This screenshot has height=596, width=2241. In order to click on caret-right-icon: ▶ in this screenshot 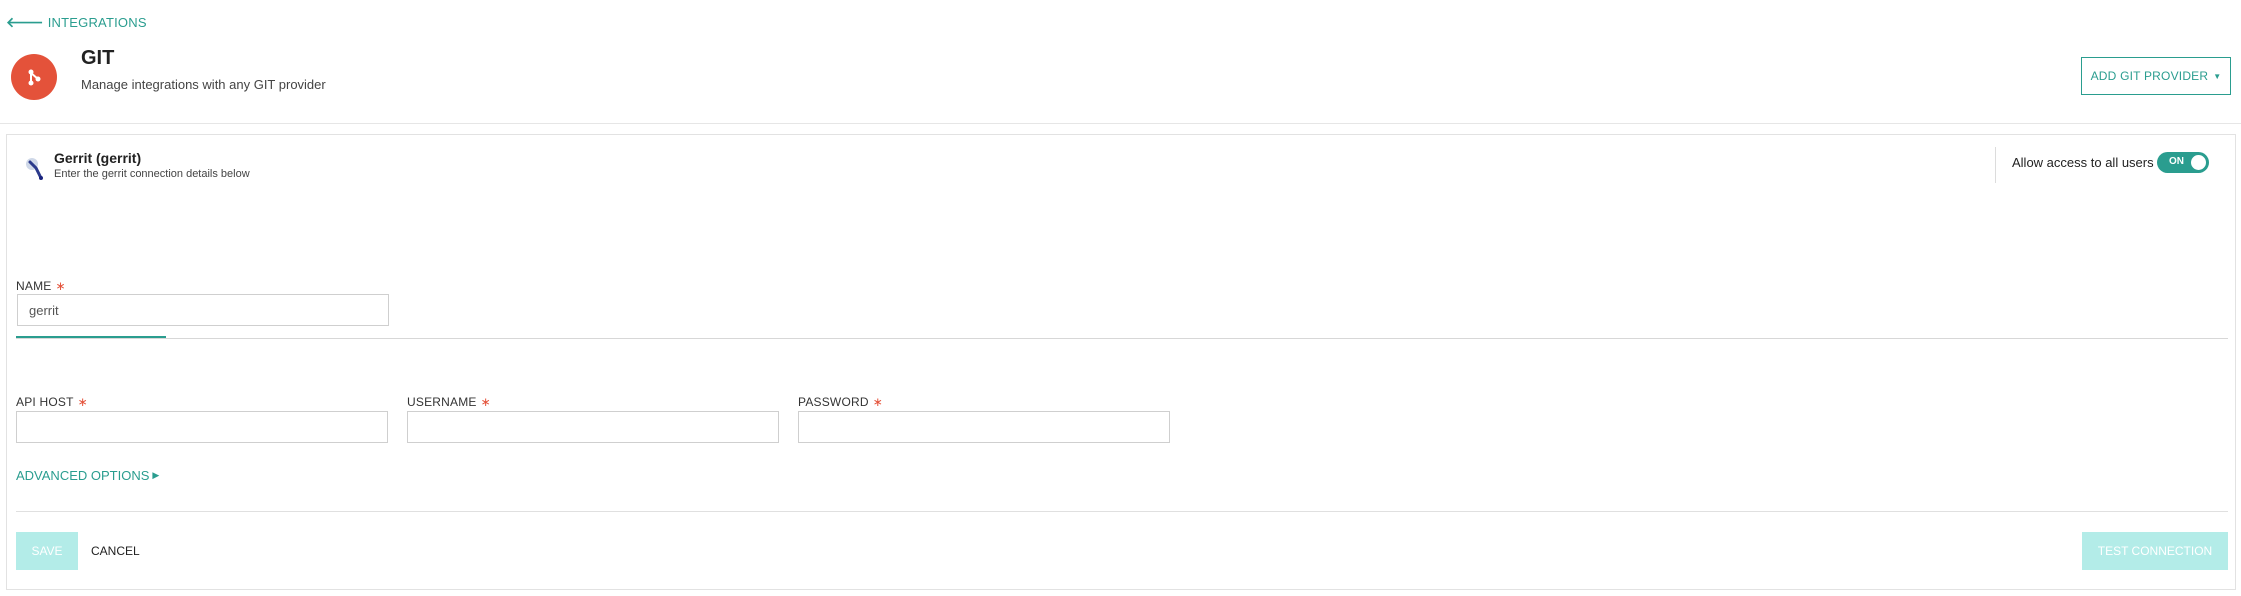, I will do `click(156, 475)`.